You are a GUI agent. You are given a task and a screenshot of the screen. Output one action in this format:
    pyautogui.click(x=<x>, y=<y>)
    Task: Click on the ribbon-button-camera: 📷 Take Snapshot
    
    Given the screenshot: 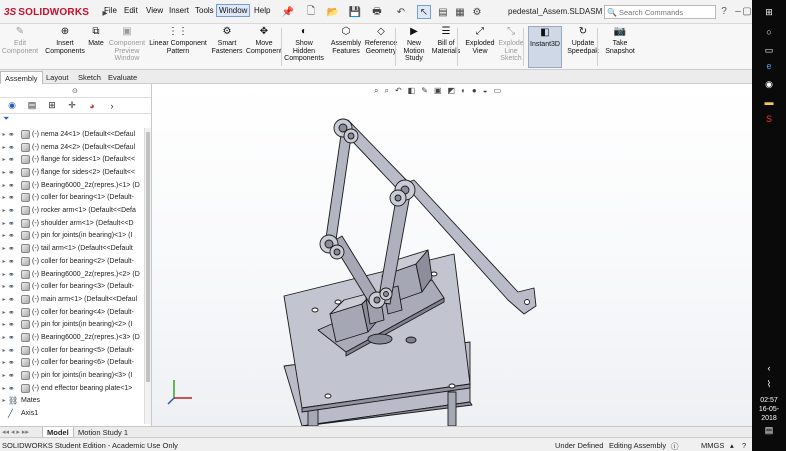 What is the action you would take?
    pyautogui.click(x=620, y=47)
    